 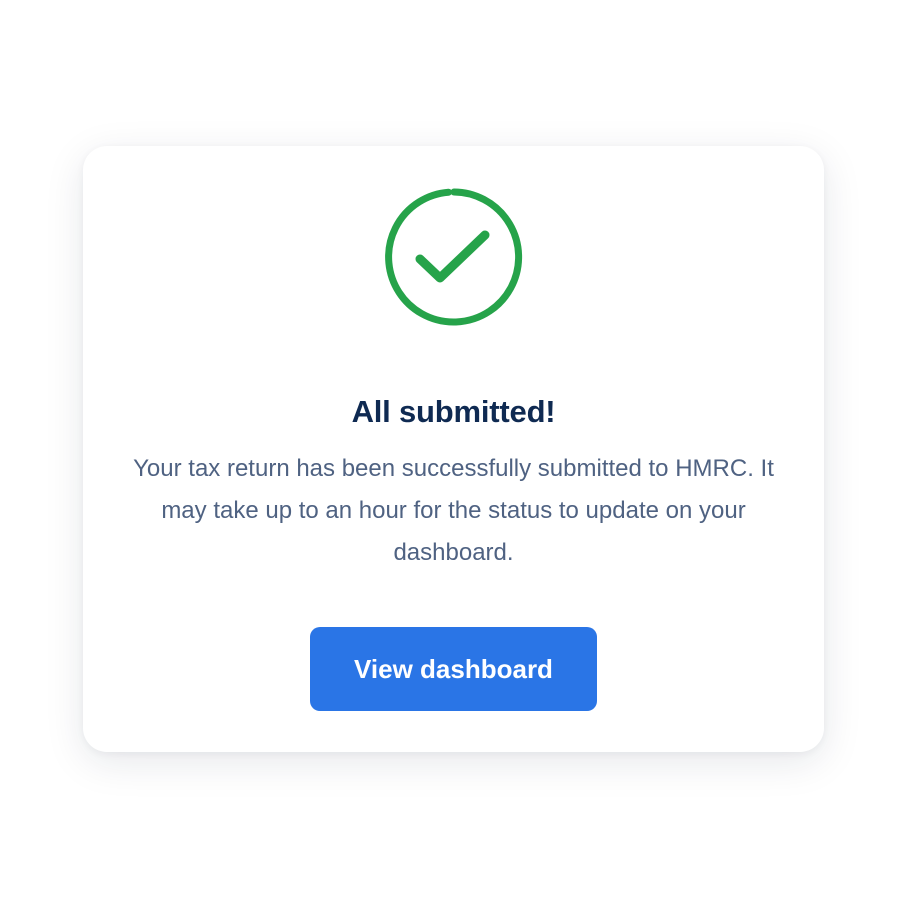 I want to click on success-title: All submitted!, so click(x=453, y=411).